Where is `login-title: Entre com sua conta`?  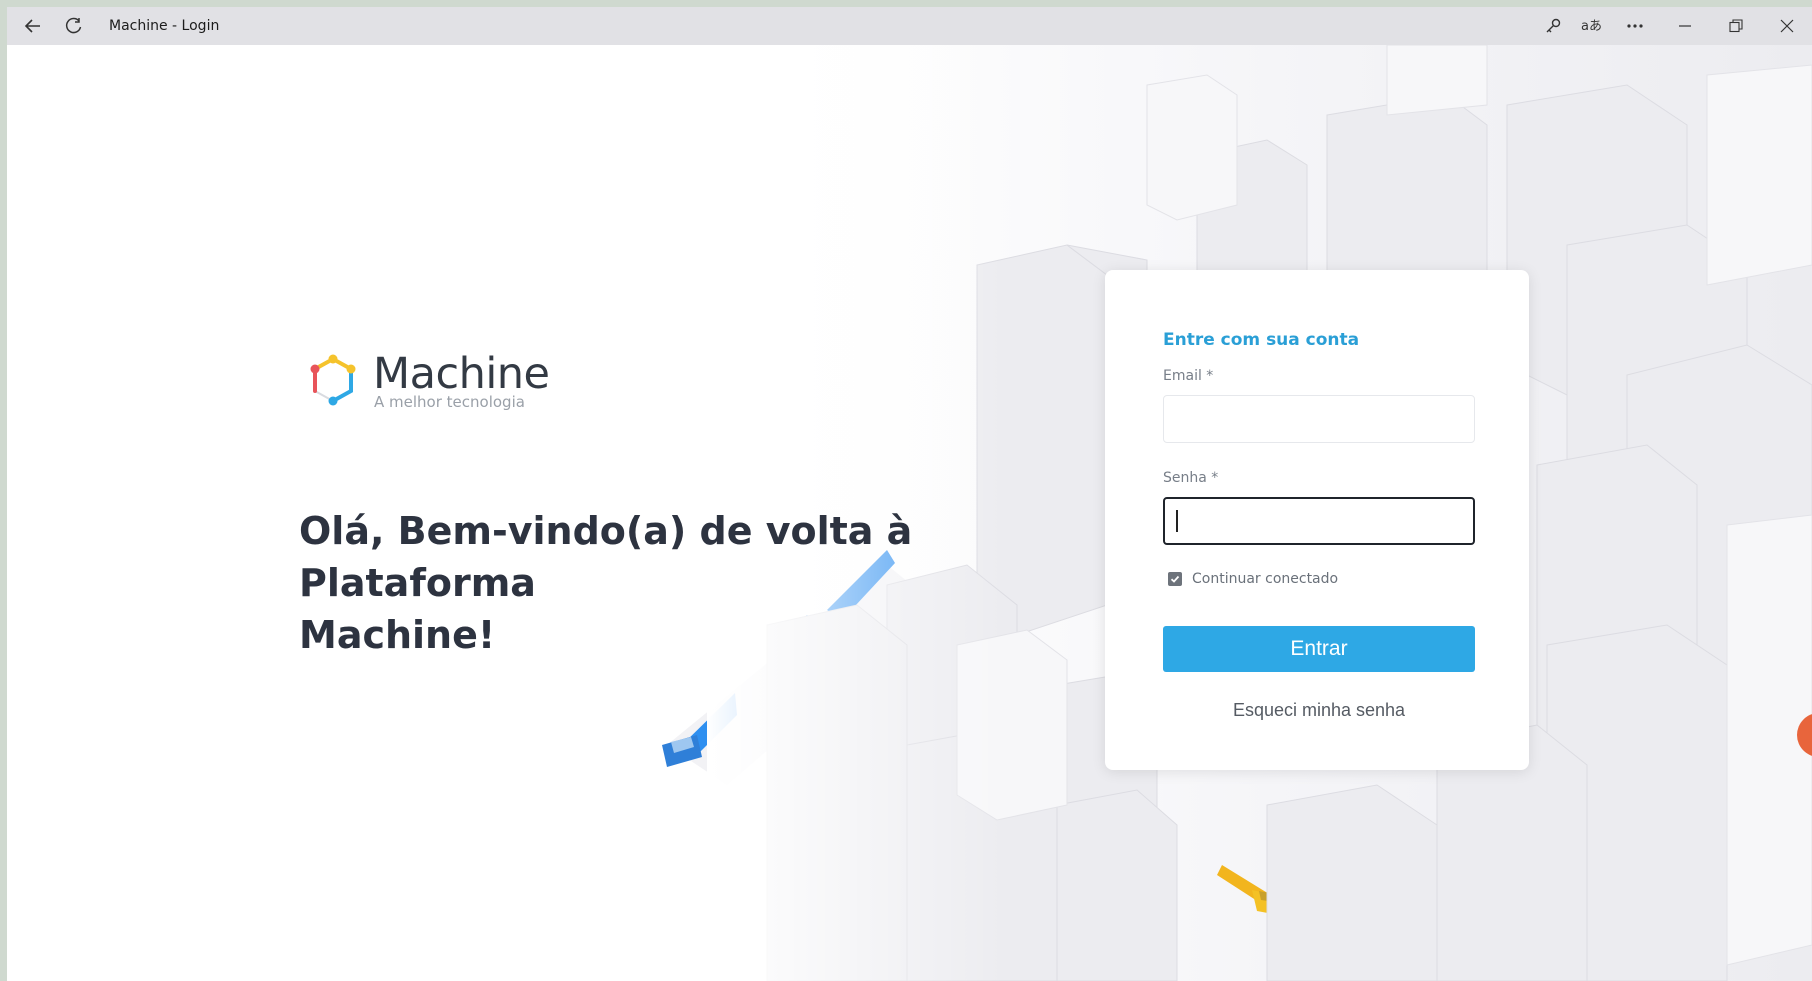
login-title: Entre com sua conta is located at coordinates (1261, 340).